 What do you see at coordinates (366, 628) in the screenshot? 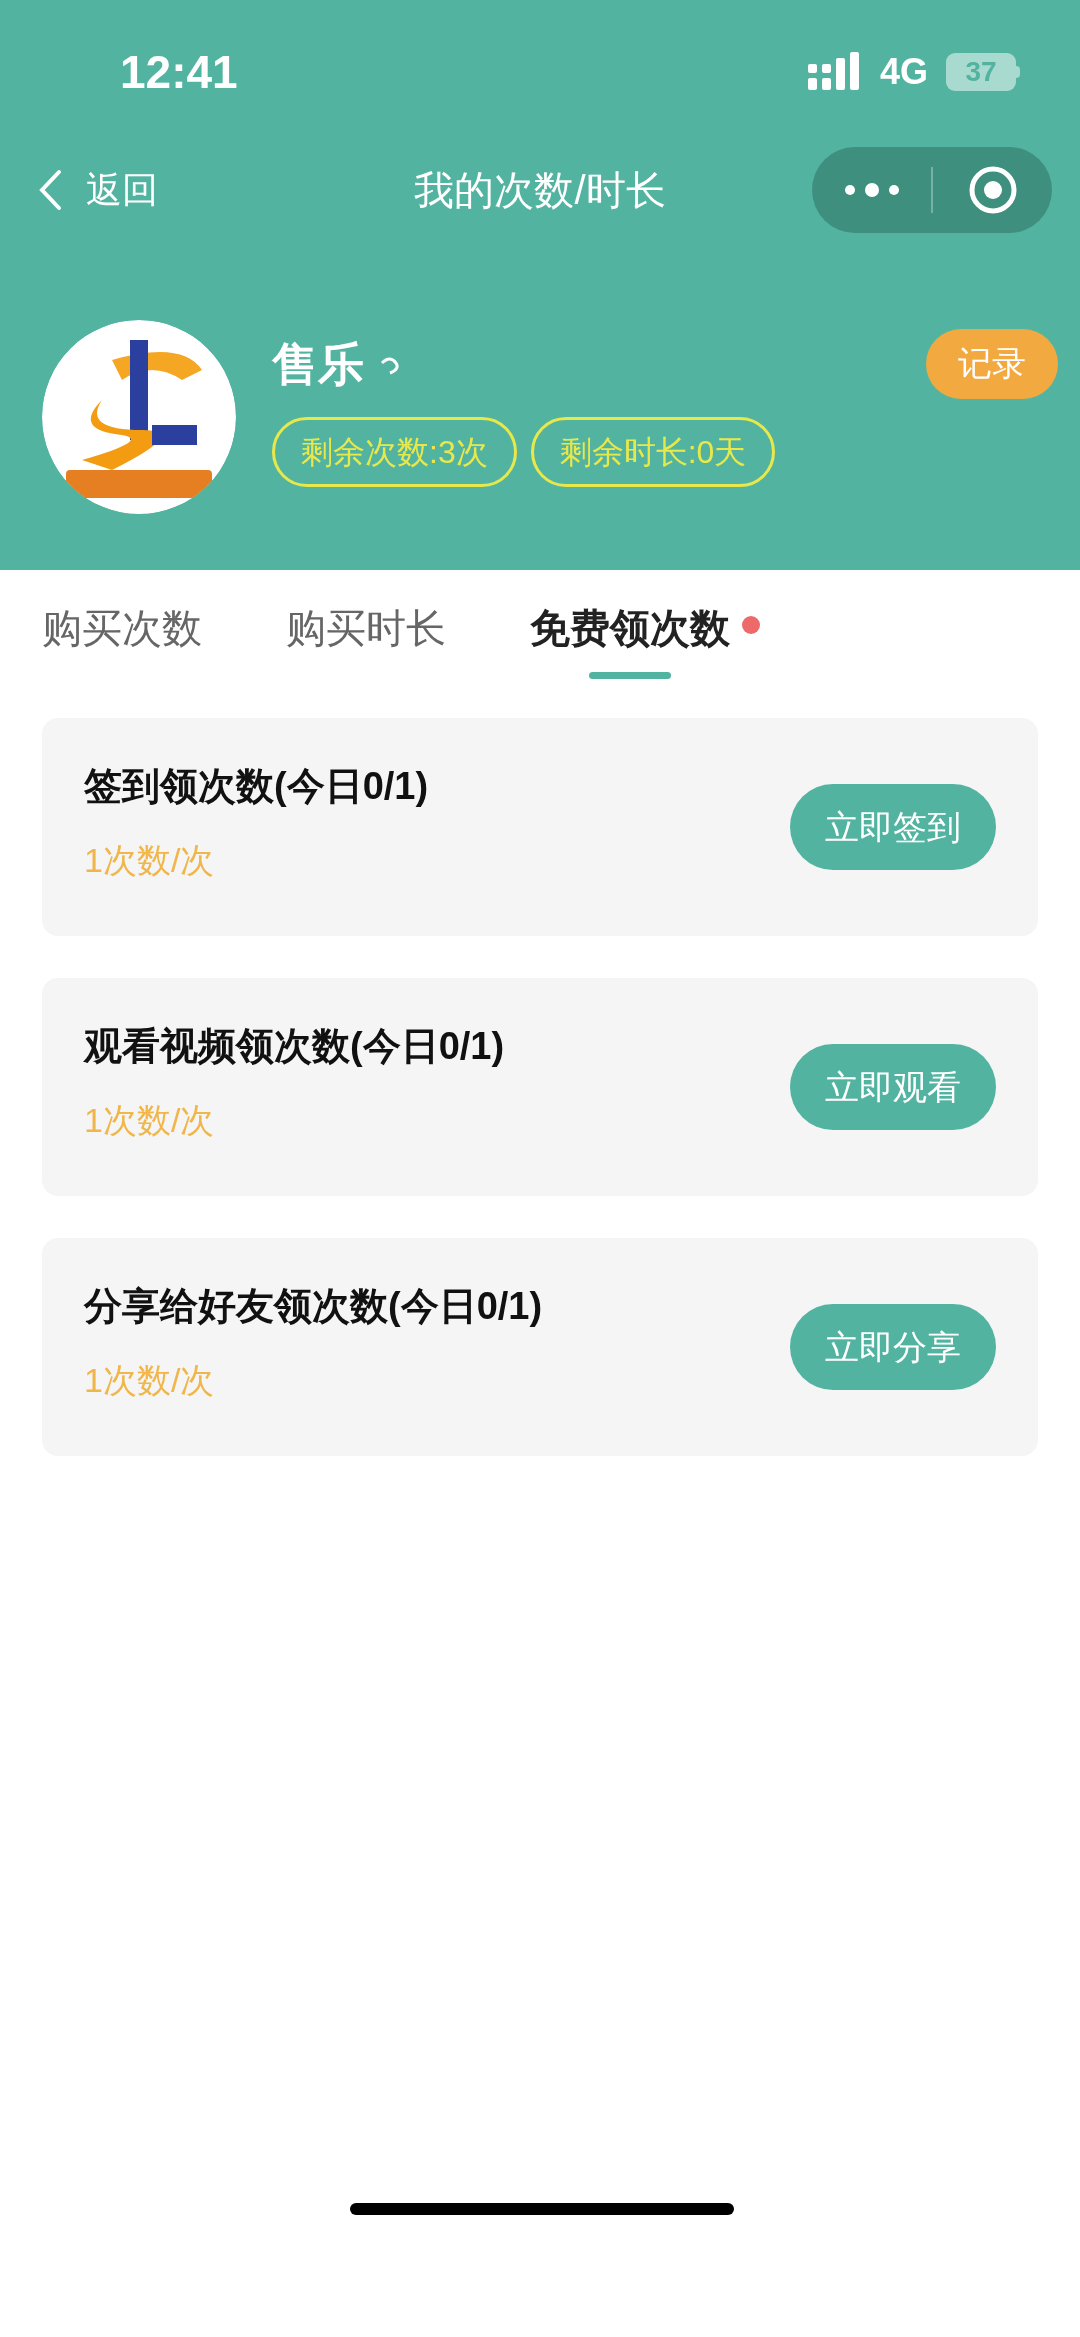
I see `tab: 购买时长` at bounding box center [366, 628].